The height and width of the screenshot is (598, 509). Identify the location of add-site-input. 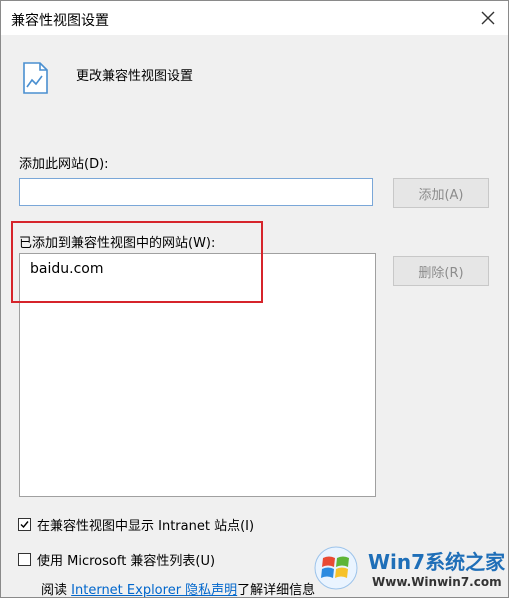
(196, 192).